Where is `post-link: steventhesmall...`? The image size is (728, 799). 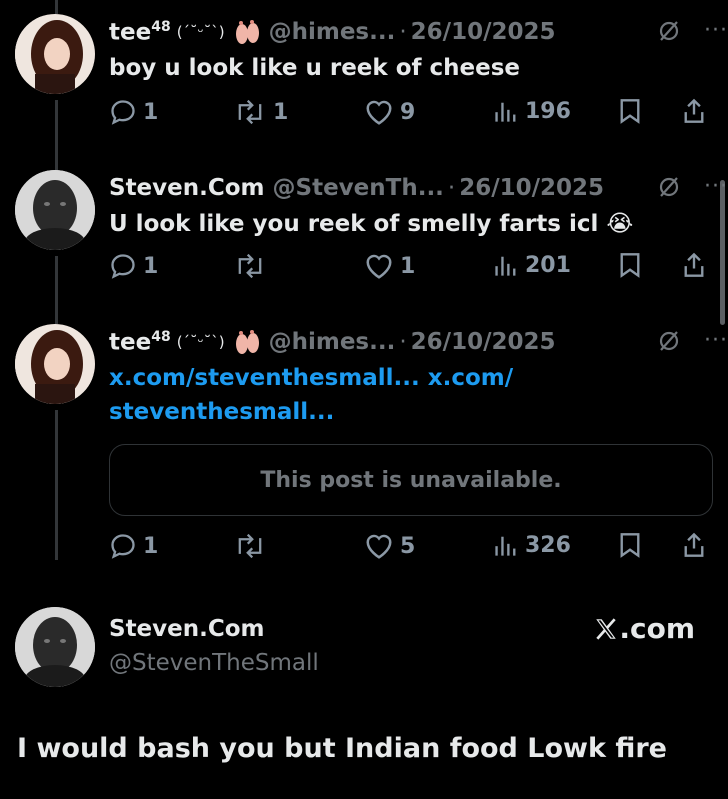
post-link: steventhesmall... is located at coordinates (408, 412).